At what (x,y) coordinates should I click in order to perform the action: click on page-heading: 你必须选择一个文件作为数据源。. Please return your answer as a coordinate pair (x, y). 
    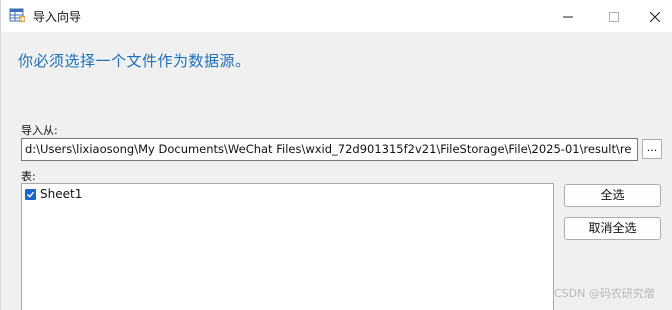
    Looking at the image, I should click on (134, 61).